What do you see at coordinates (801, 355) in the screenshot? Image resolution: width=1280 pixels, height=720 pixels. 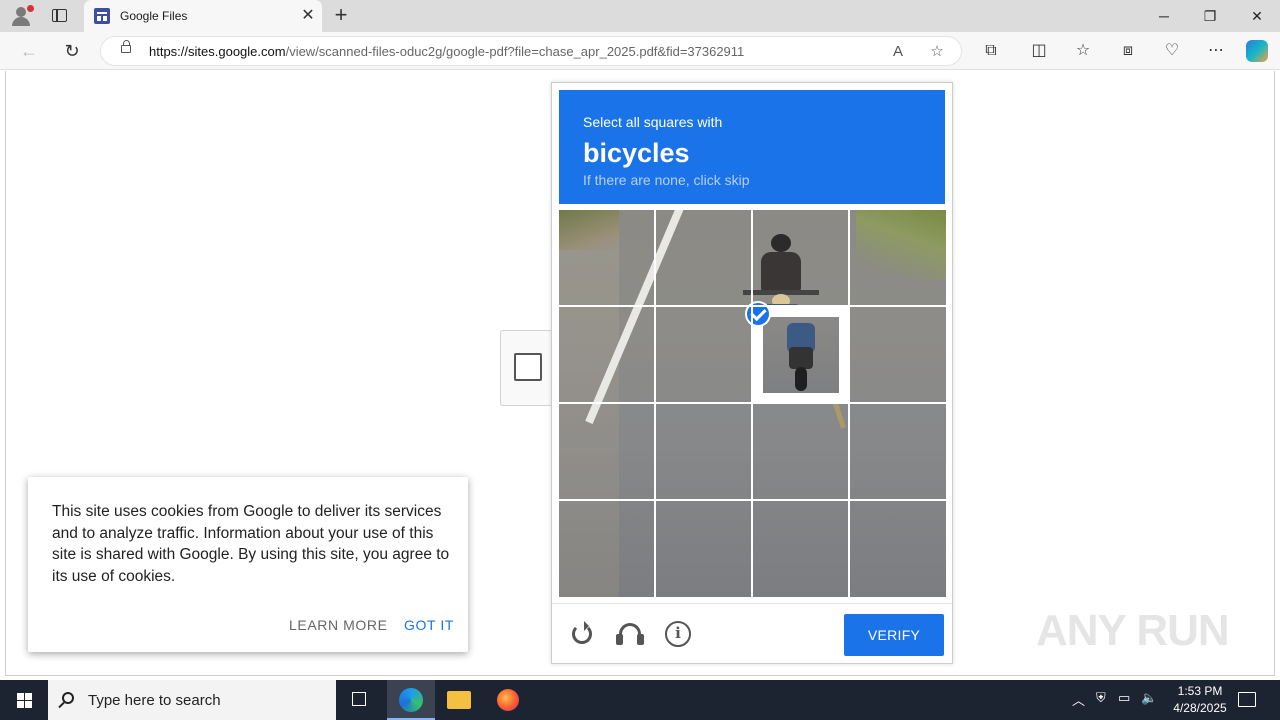 I see `selected-tile-image` at bounding box center [801, 355].